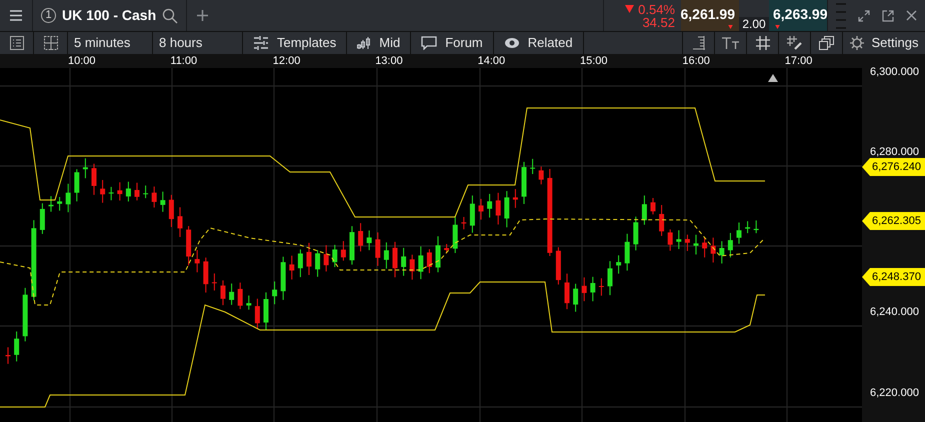 This screenshot has width=925, height=422. Describe the element at coordinates (51, 43) in the screenshot. I see `grid-layout-icon` at that location.